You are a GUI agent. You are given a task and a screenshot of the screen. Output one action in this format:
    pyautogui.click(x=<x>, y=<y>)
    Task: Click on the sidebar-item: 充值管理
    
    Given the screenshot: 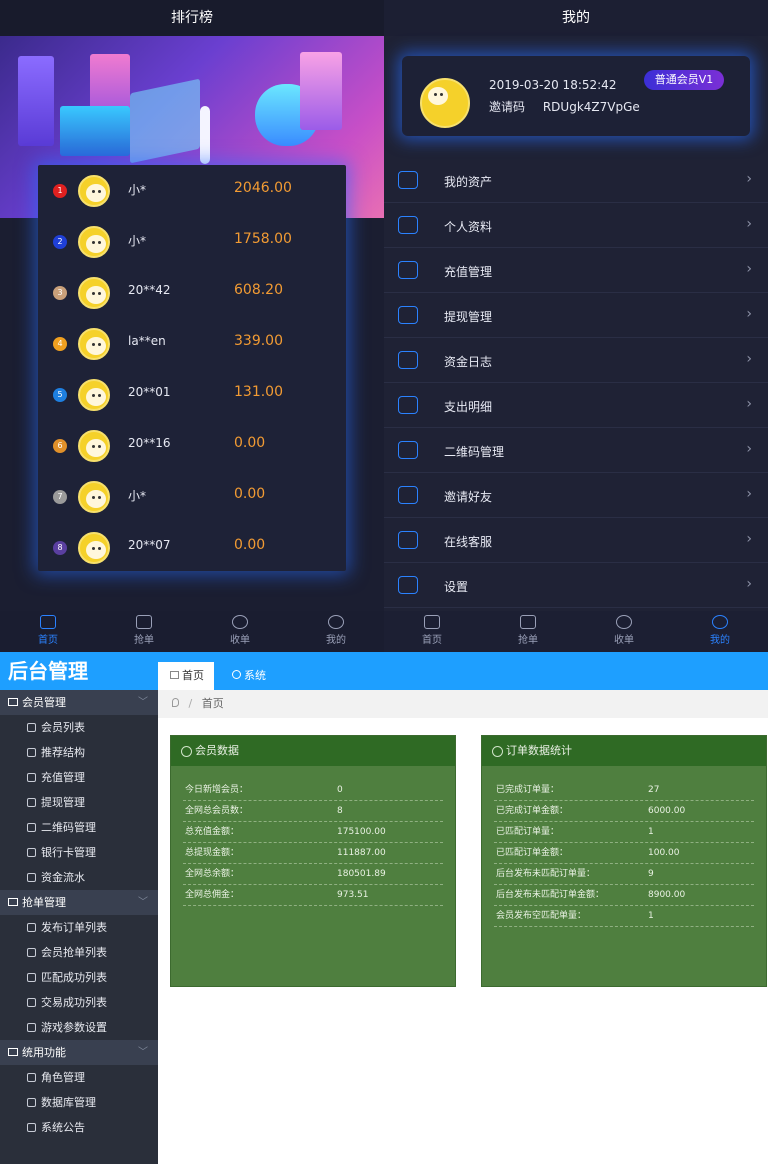 What is the action you would take?
    pyautogui.click(x=79, y=777)
    